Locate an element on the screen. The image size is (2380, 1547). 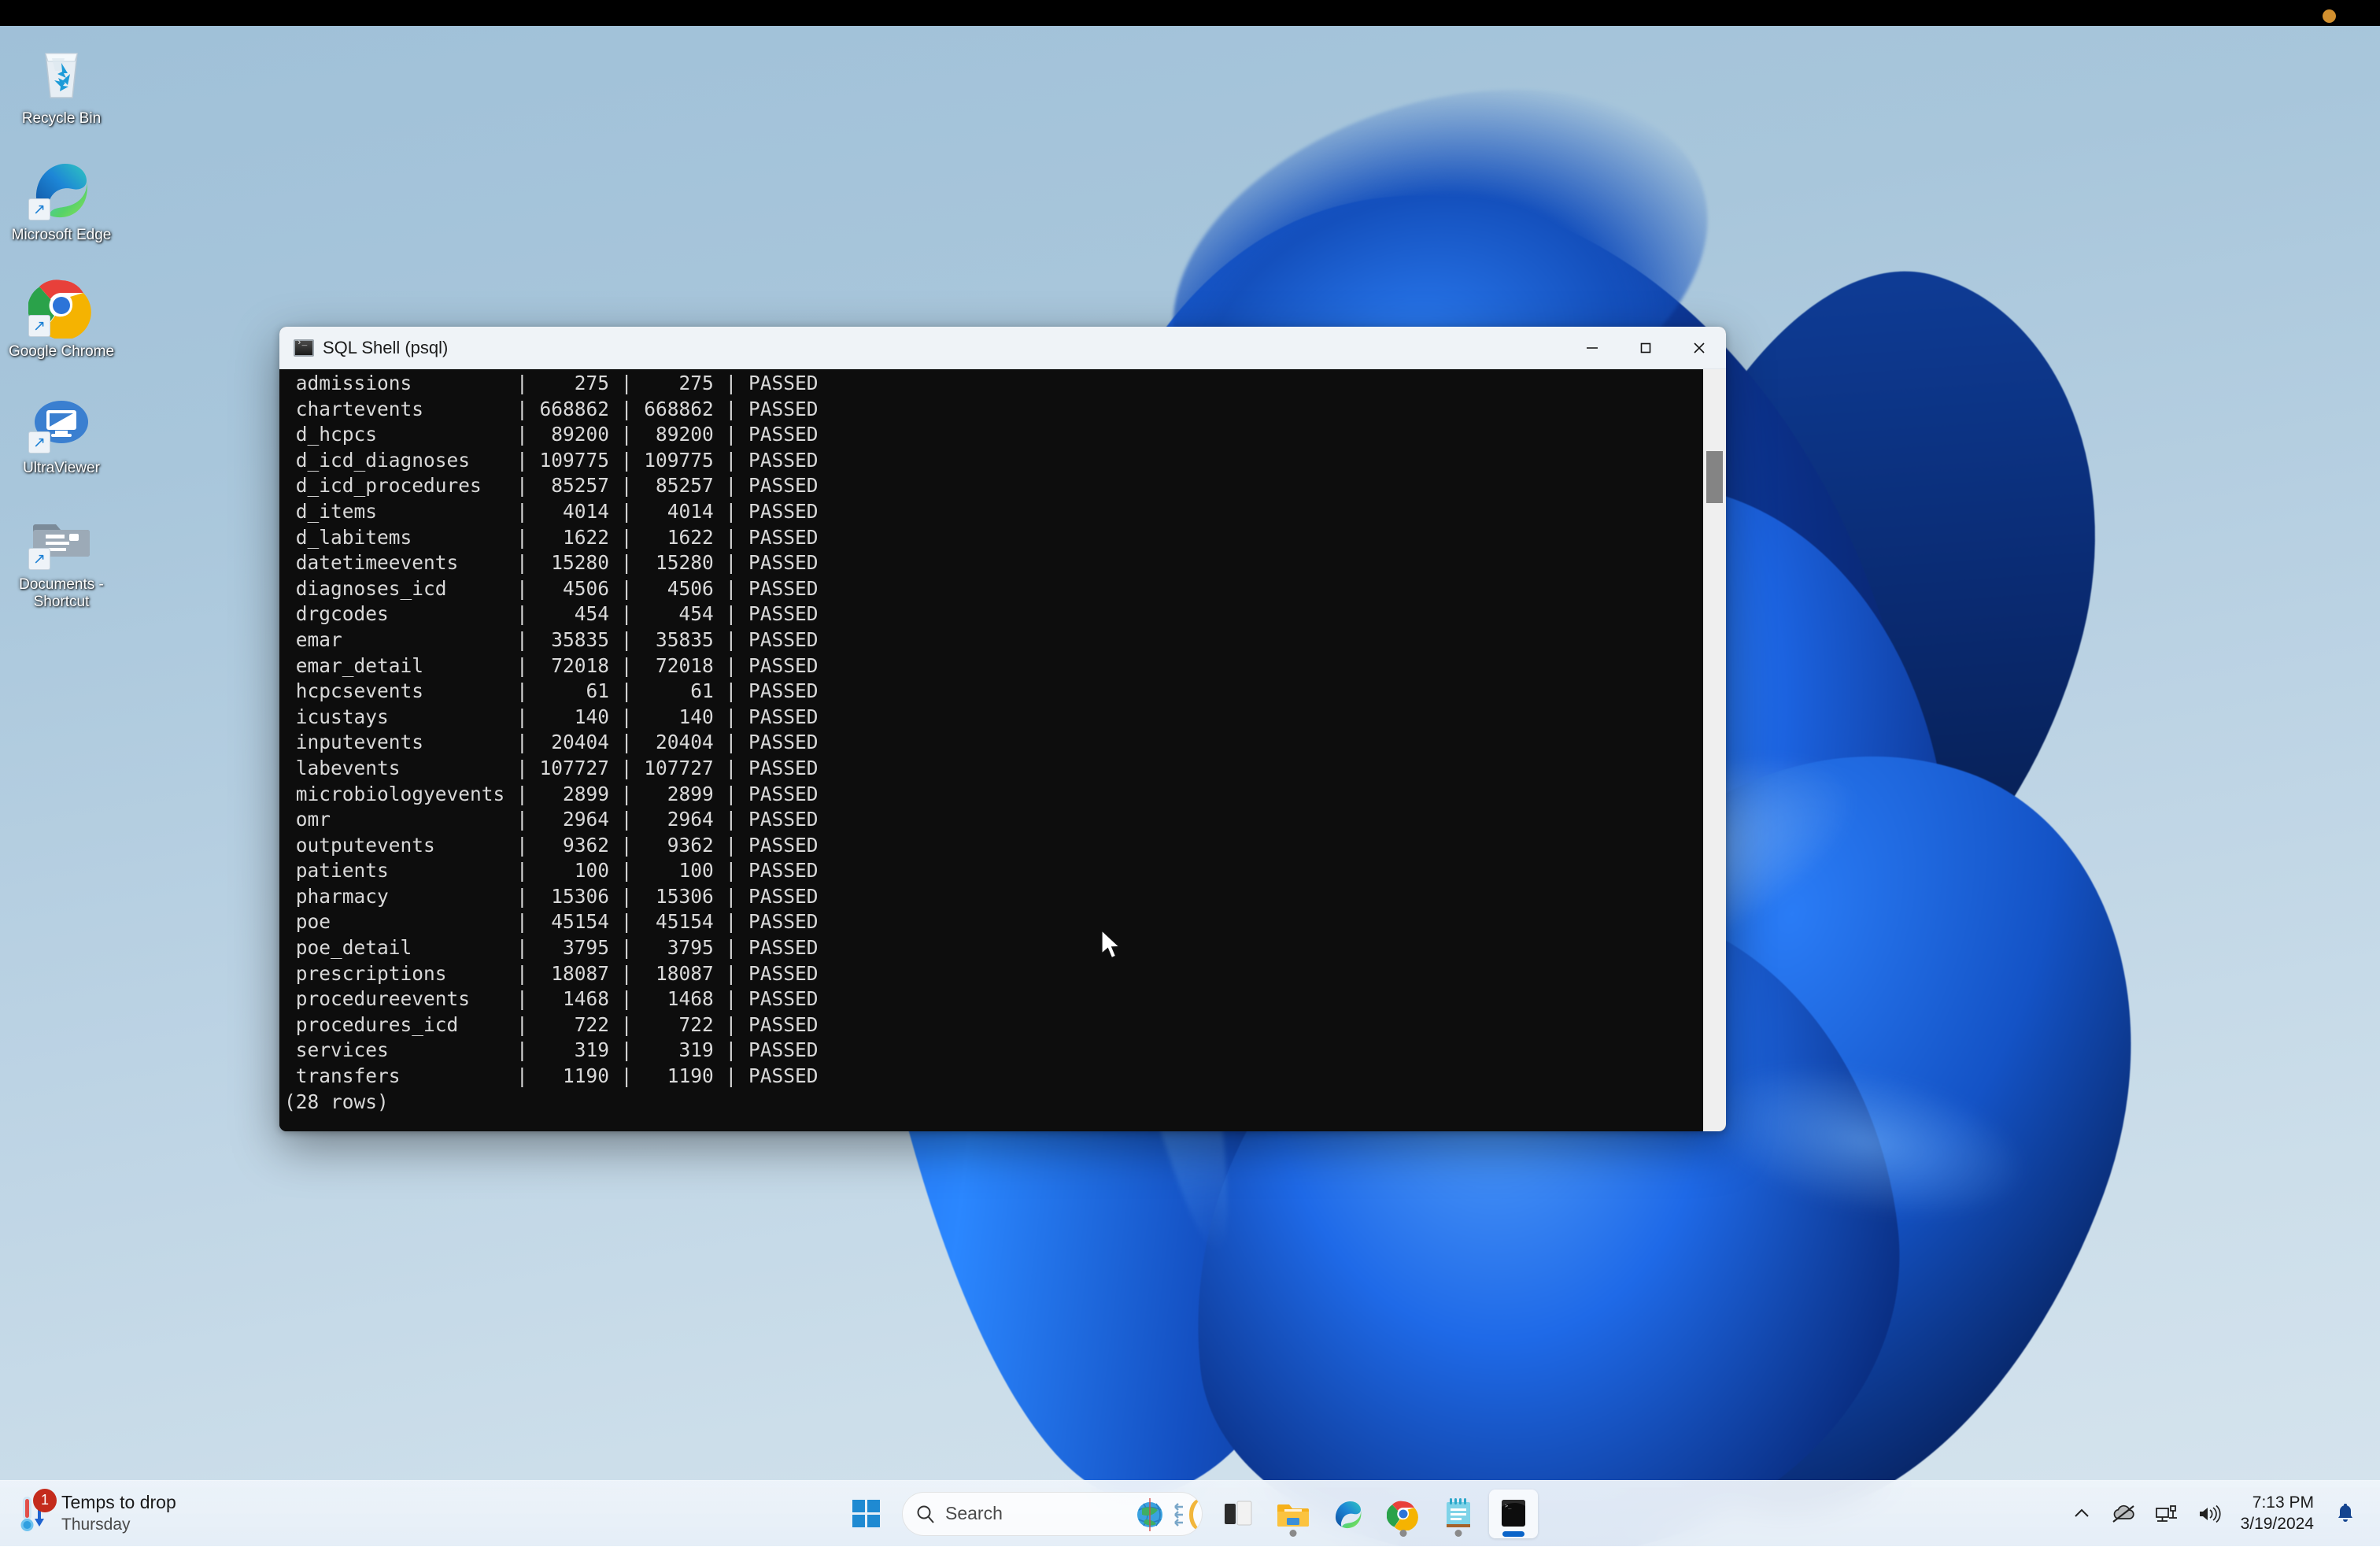
taskbar-button-task-view is located at coordinates (1238, 1514).